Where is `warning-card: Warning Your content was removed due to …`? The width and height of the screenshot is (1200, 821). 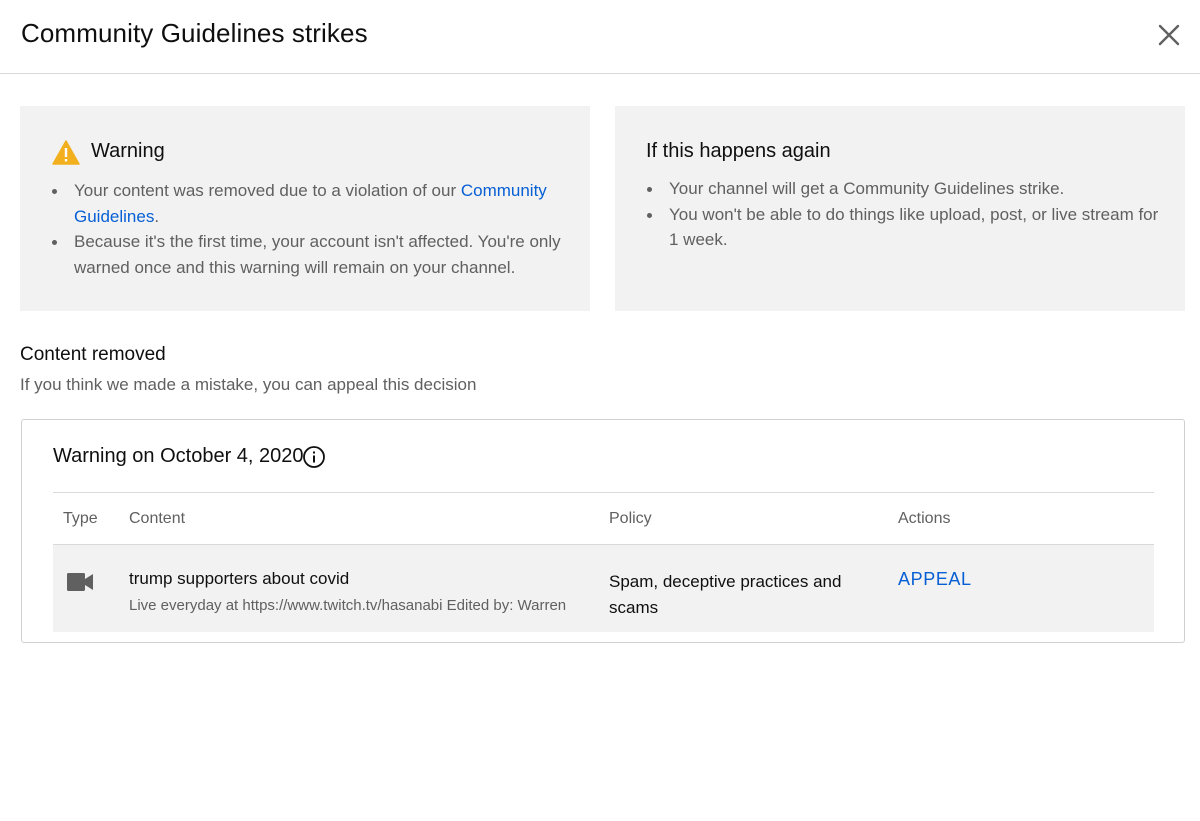
warning-card: Warning Your content was removed due to … is located at coordinates (305, 208).